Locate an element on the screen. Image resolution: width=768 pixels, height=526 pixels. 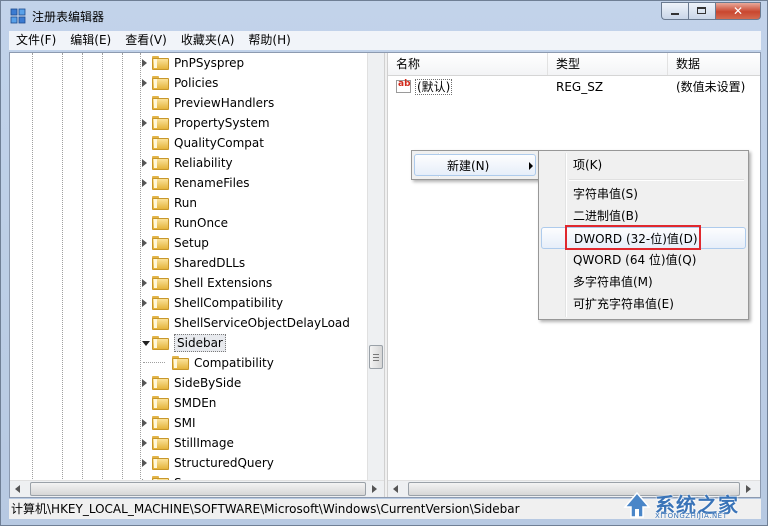
tree-item-label: StillImage is located at coordinates (204, 443).